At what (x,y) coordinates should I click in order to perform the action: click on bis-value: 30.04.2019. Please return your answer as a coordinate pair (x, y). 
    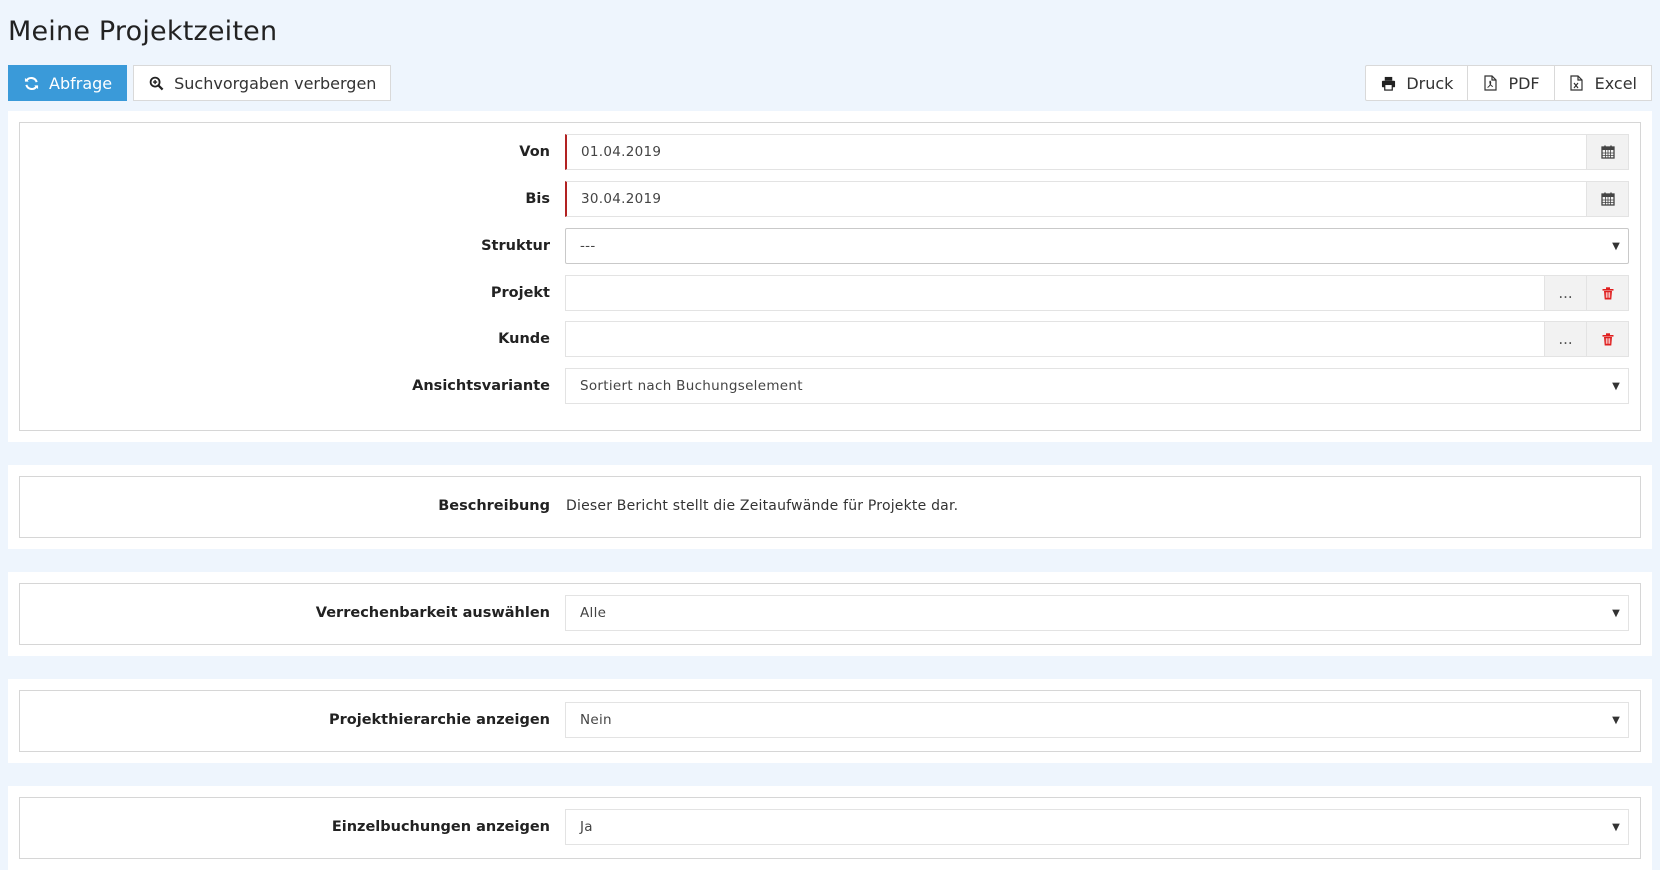
    Looking at the image, I should click on (621, 199).